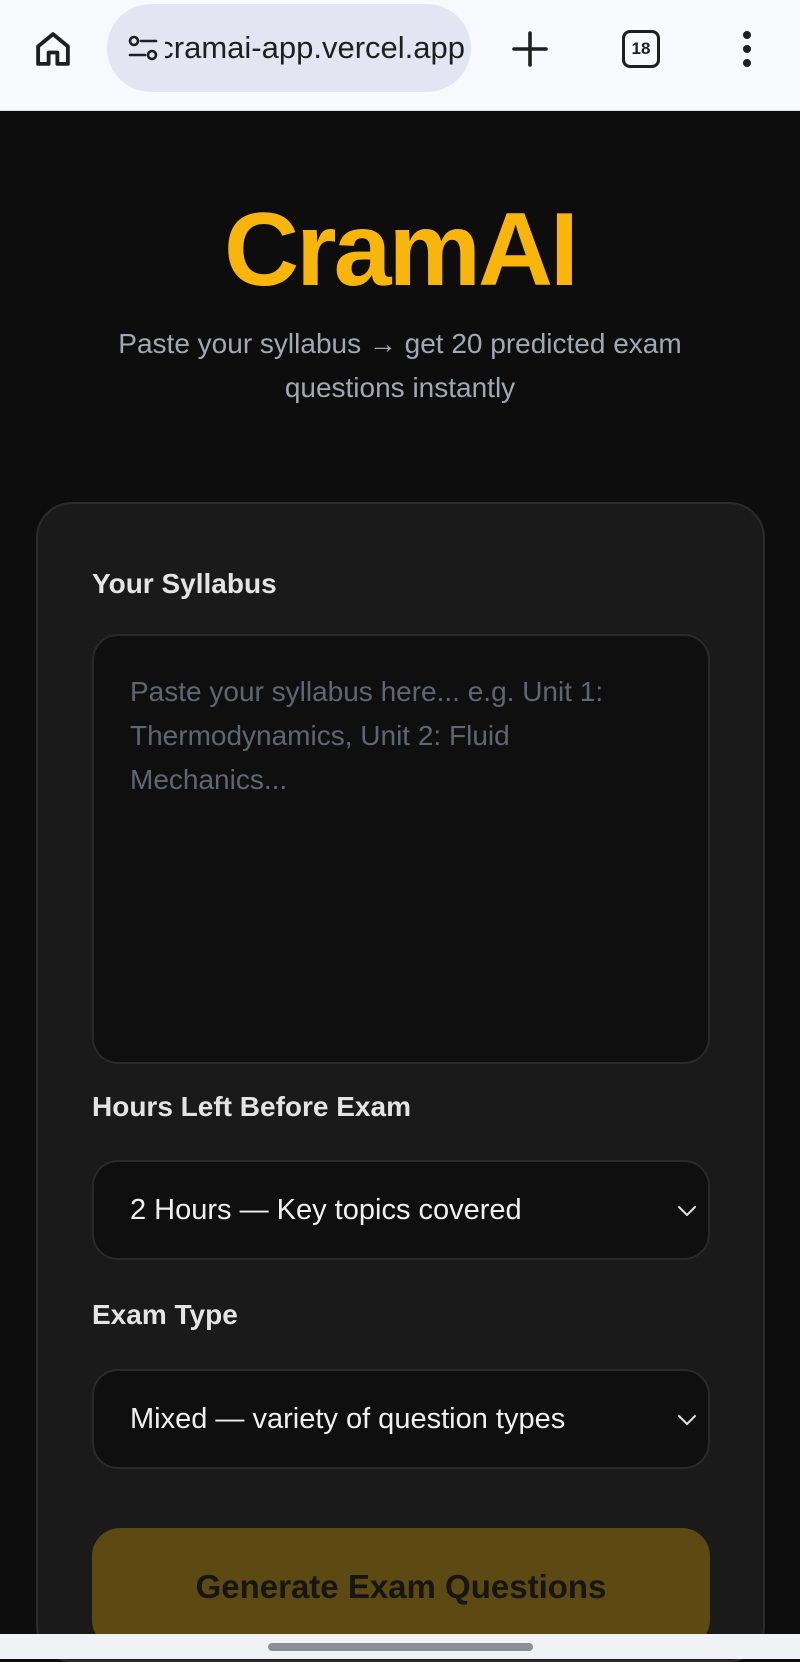  What do you see at coordinates (315, 47) in the screenshot?
I see `url-text: cramai-app.vercel.app` at bounding box center [315, 47].